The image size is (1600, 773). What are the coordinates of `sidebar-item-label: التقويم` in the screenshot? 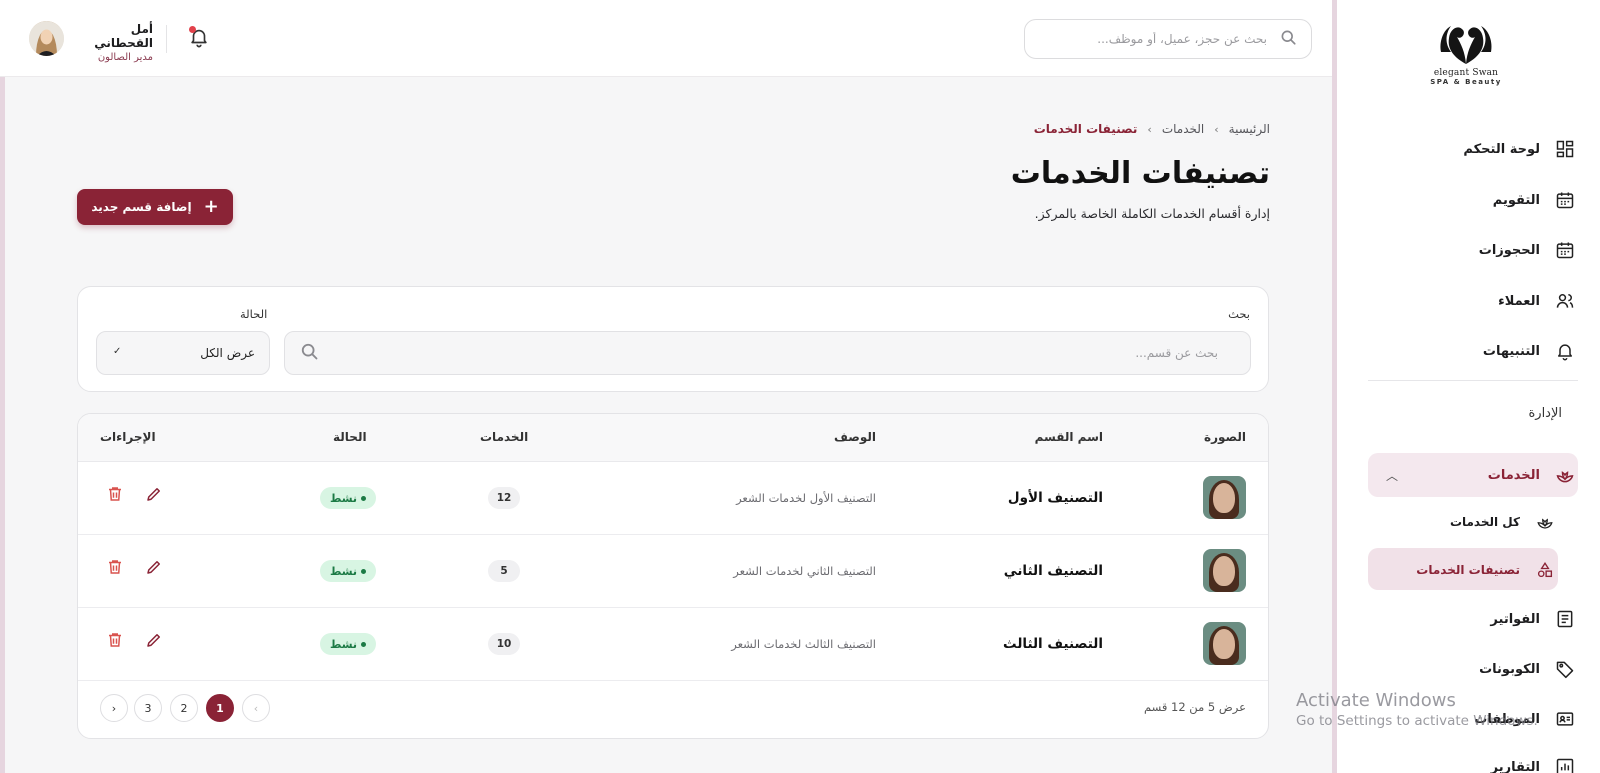 It's located at (1516, 200).